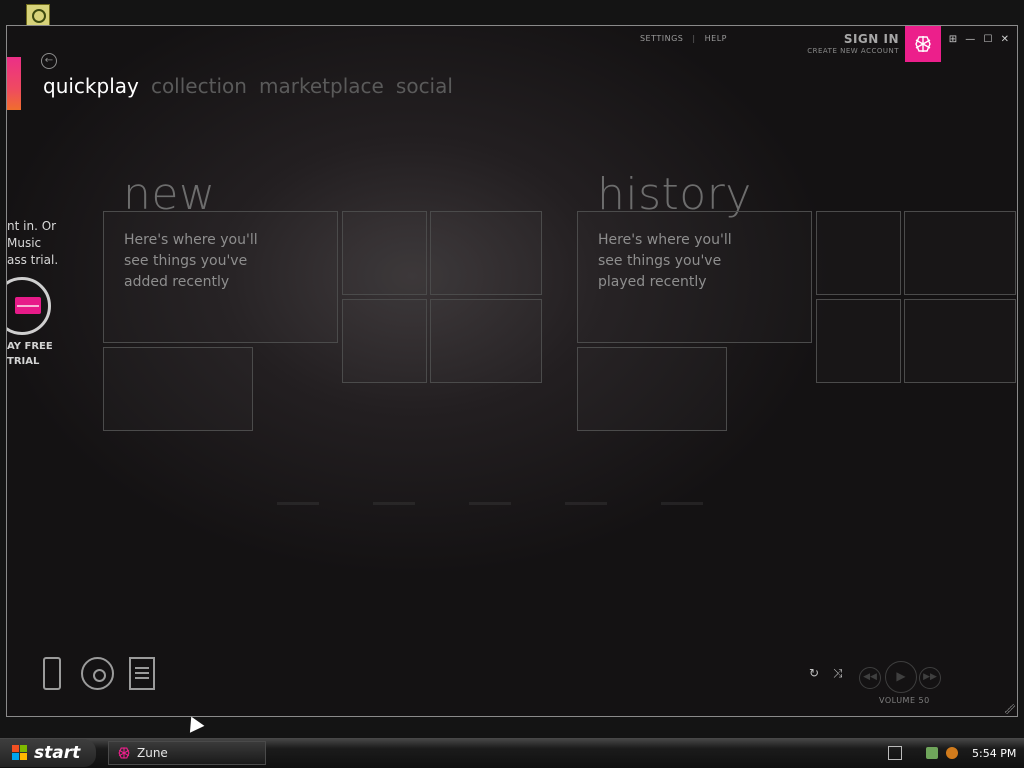  What do you see at coordinates (14, 83) in the screenshot?
I see `sidebar-accent-bar` at bounding box center [14, 83].